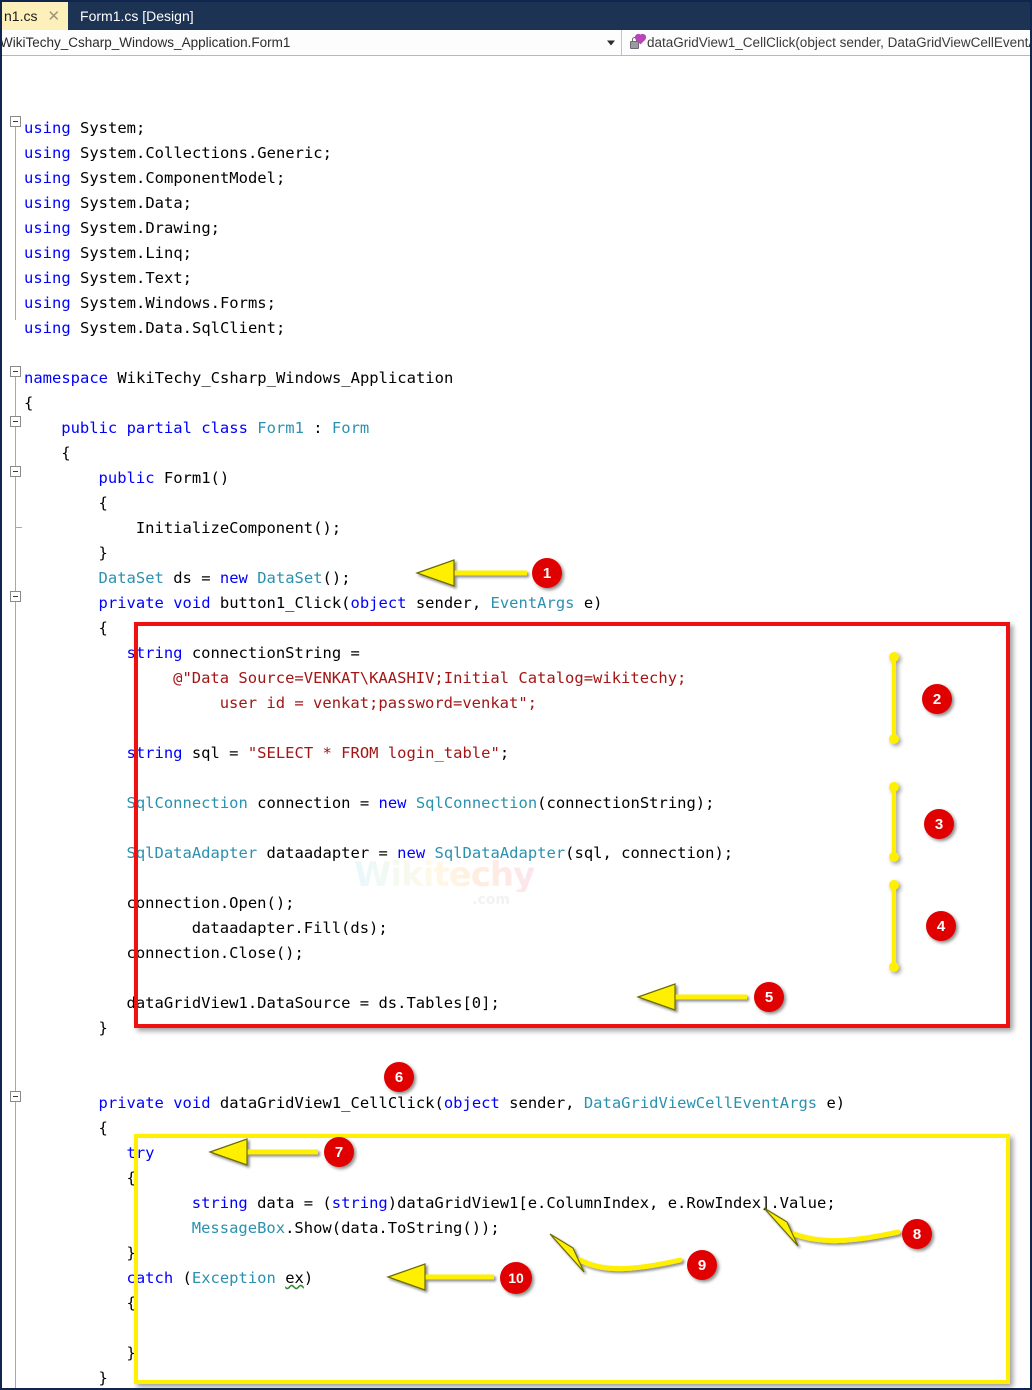 The width and height of the screenshot is (1032, 1390). Describe the element at coordinates (317, 428) in the screenshot. I see `code-token: :` at that location.